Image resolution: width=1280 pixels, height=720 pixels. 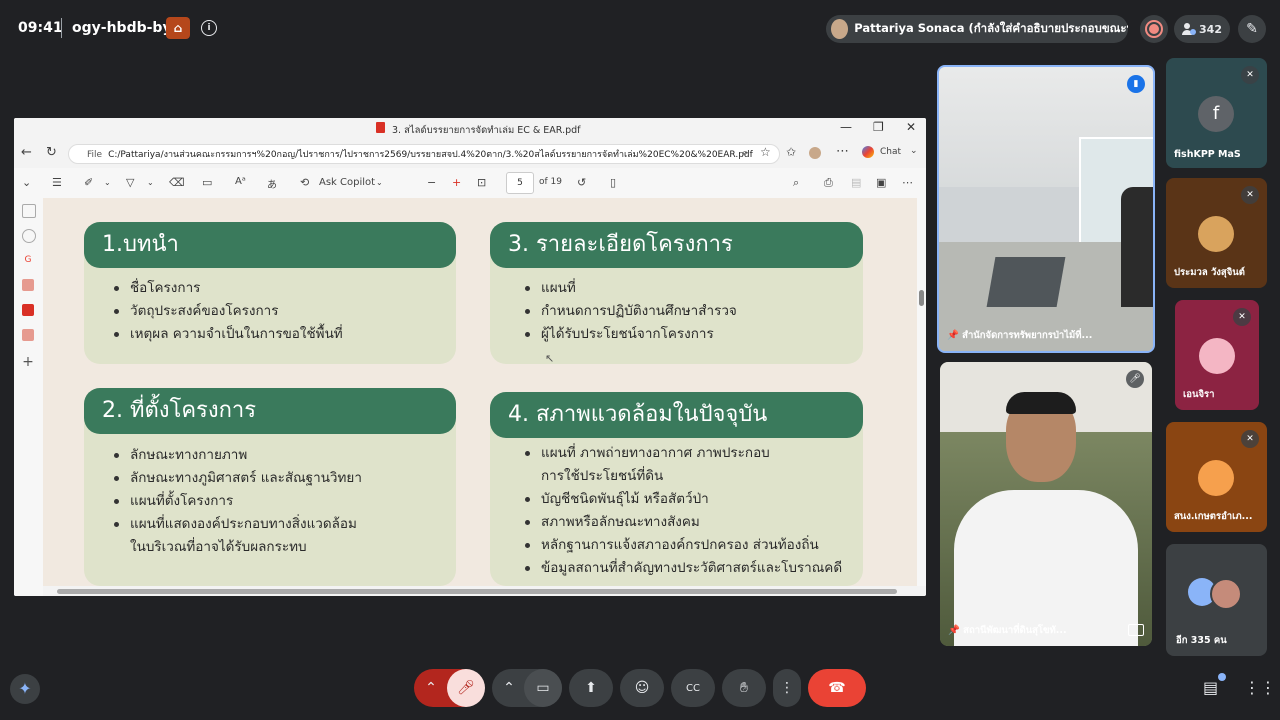 What do you see at coordinates (456, 182) in the screenshot?
I see `zoom-in-icon: +` at bounding box center [456, 182].